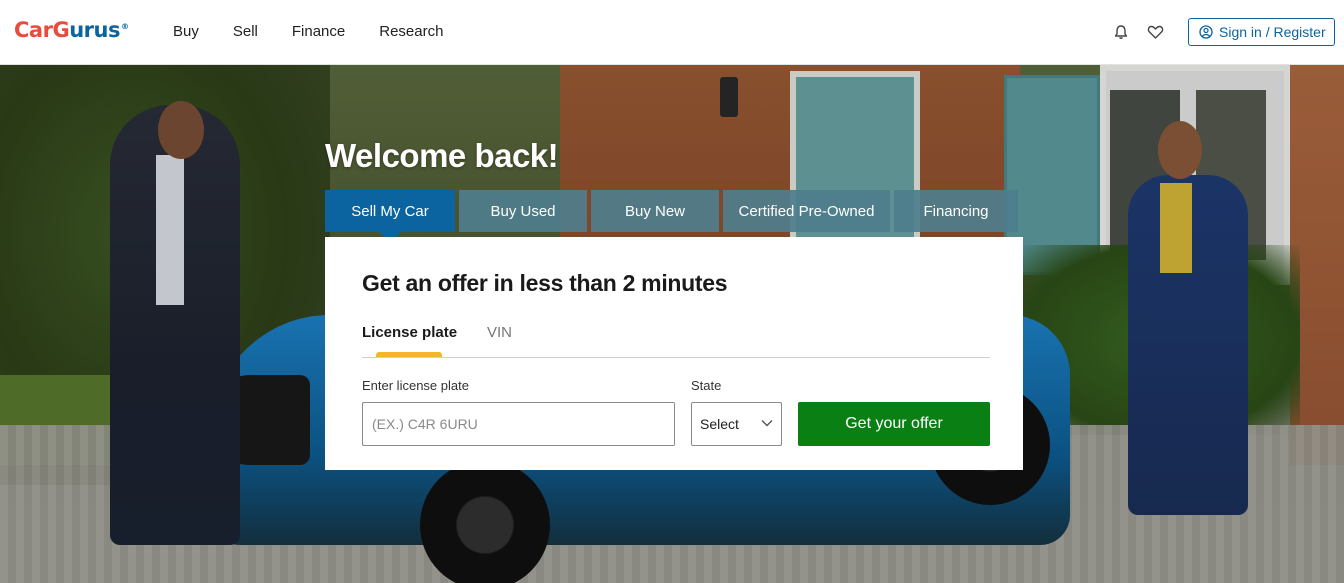  Describe the element at coordinates (409, 332) in the screenshot. I see `tab-license-plate: License plate` at that location.